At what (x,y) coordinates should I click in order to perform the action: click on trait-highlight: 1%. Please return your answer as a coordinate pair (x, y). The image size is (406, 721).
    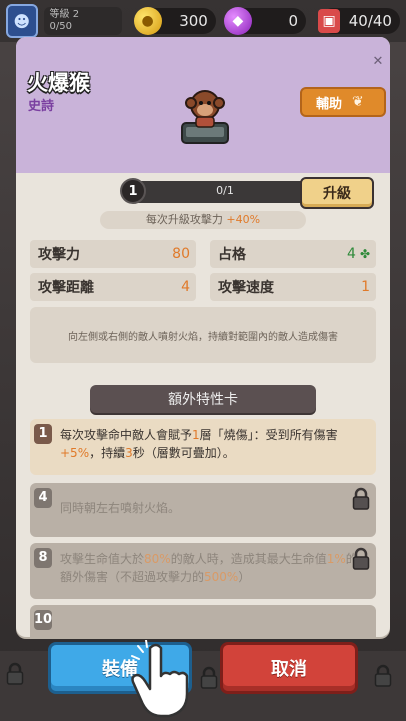
    Looking at the image, I should click on (336, 559).